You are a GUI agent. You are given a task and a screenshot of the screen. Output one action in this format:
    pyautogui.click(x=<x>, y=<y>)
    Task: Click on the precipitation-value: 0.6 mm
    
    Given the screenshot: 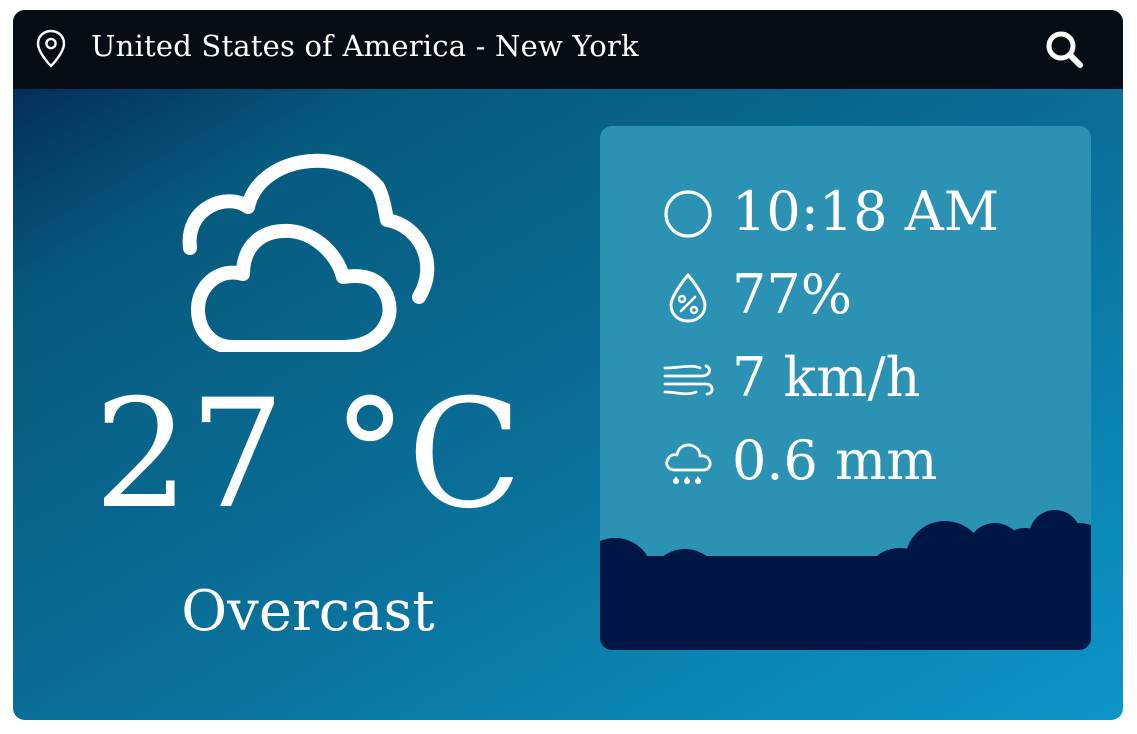 What is the action you would take?
    pyautogui.click(x=835, y=460)
    